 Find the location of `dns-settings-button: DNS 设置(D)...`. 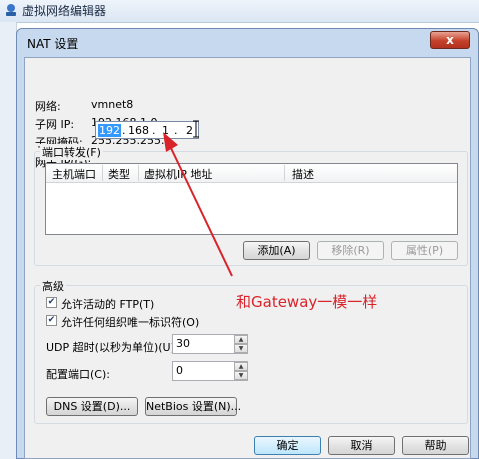

dns-settings-button: DNS 设置(D)... is located at coordinates (92, 406).